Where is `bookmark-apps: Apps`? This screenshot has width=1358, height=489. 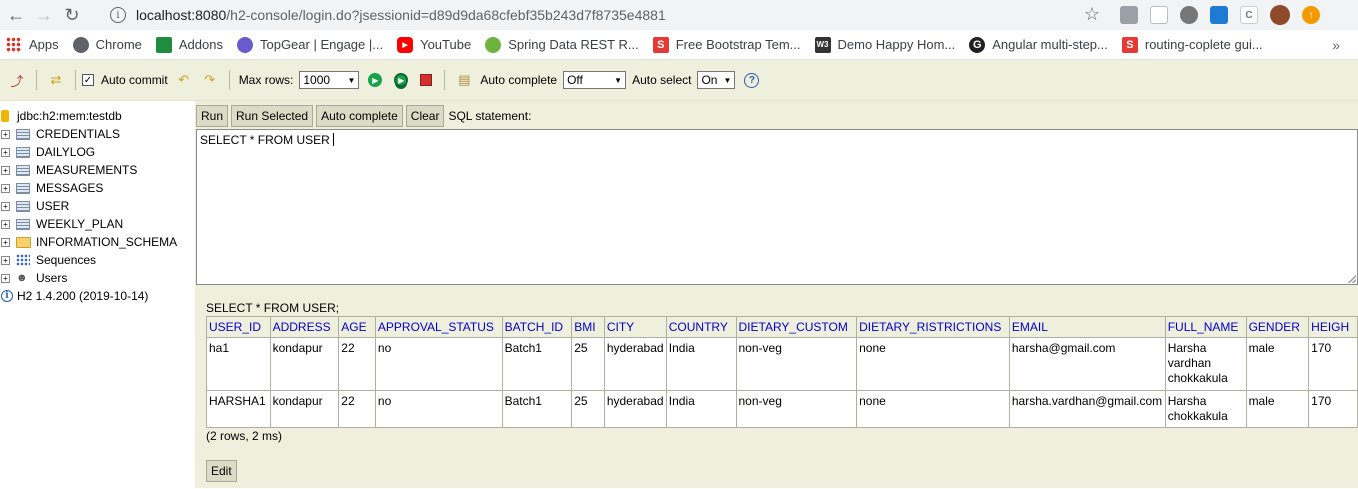
bookmark-apps: Apps is located at coordinates (32, 44).